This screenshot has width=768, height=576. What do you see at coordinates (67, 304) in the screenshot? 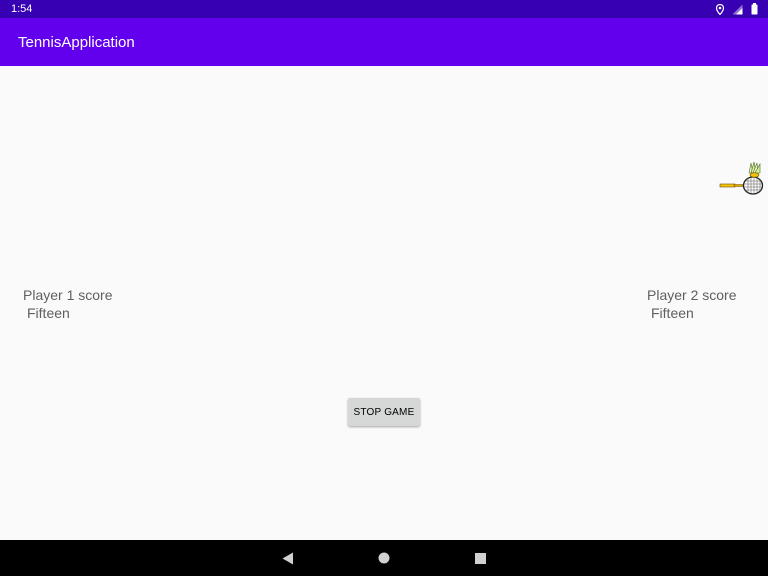
I see `player1-score-panel: Player 1 score Fifteen` at bounding box center [67, 304].